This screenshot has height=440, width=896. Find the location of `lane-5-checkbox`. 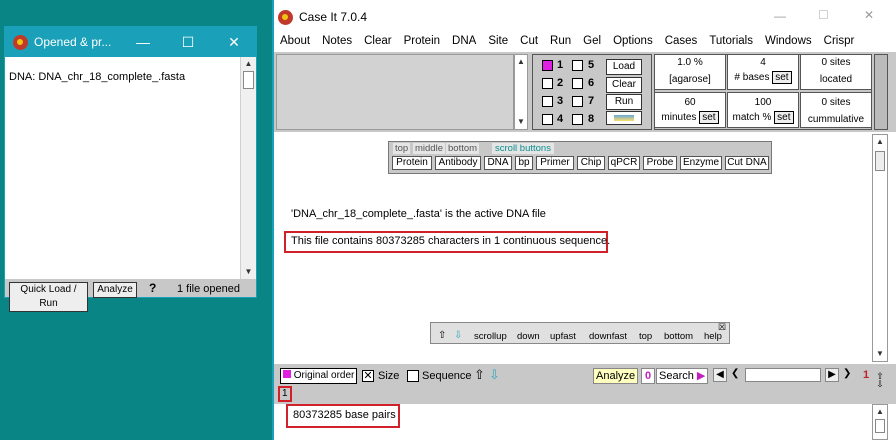

lane-5-checkbox is located at coordinates (577, 65).